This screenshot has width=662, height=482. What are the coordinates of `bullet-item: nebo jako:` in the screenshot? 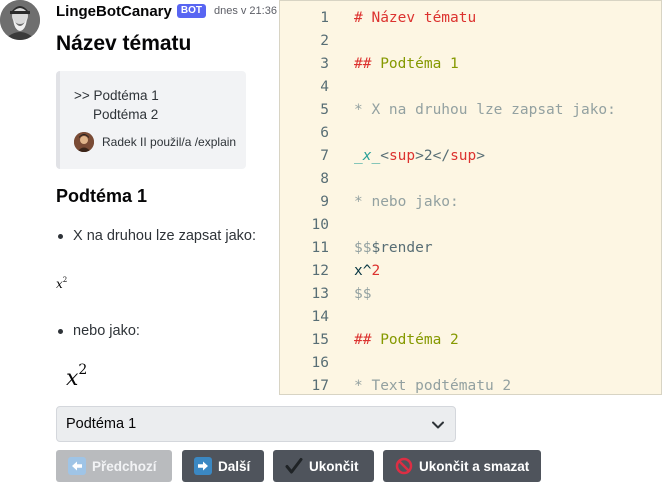 It's located at (98, 331).